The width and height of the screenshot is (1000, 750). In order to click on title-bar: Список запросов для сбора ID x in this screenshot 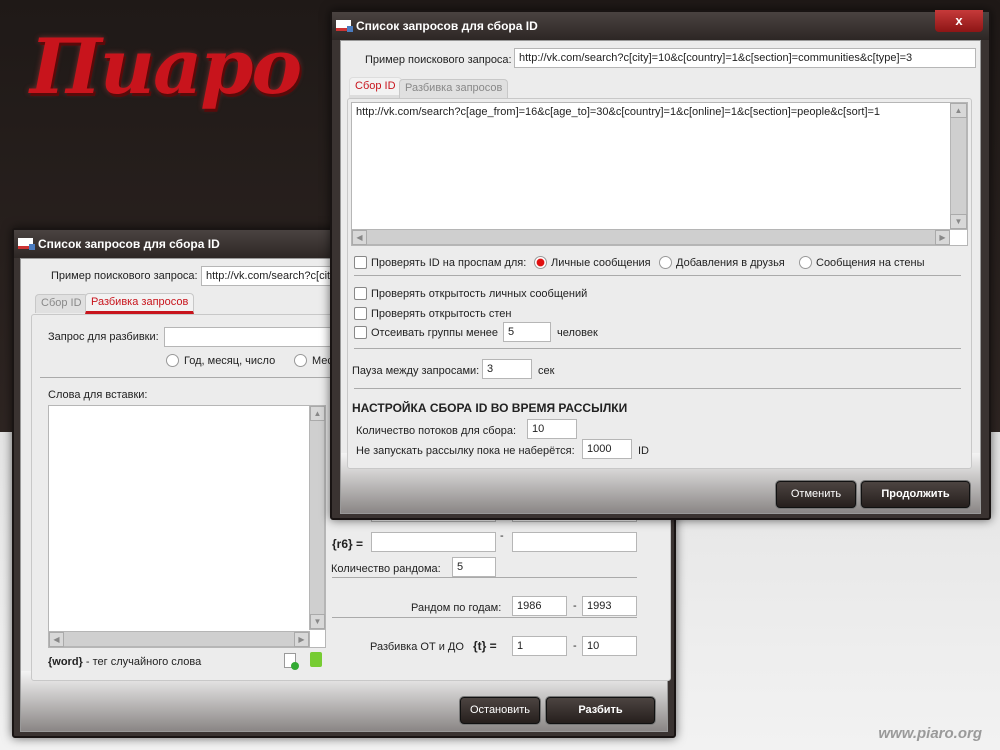, I will do `click(660, 25)`.